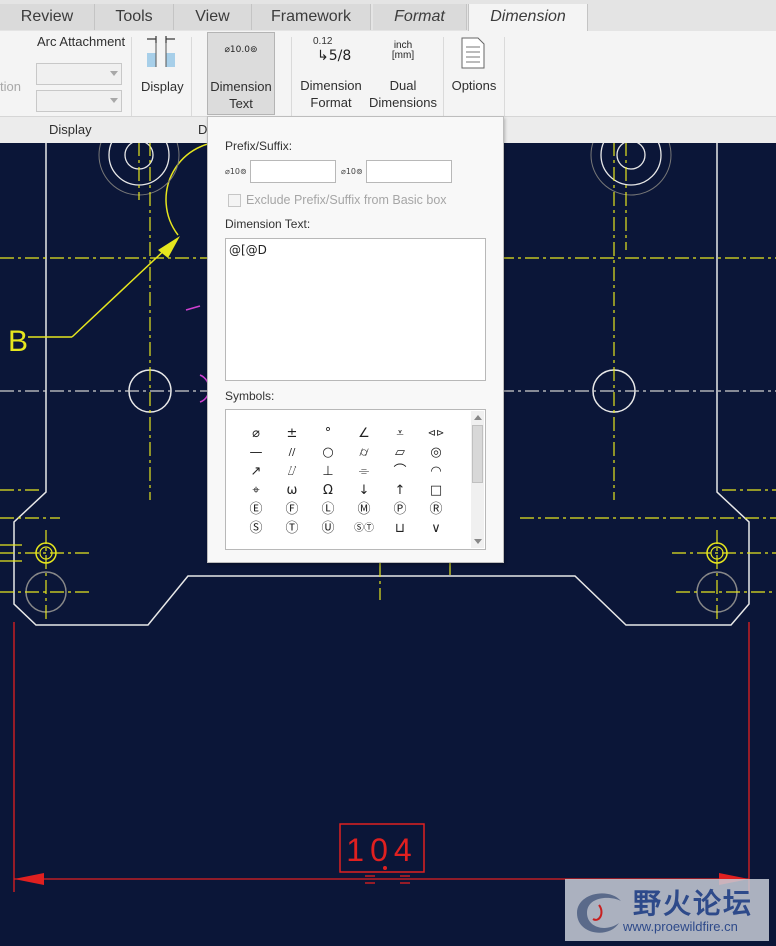 The image size is (776, 946). What do you see at coordinates (436, 528) in the screenshot?
I see `symbol-5-5: ∨` at bounding box center [436, 528].